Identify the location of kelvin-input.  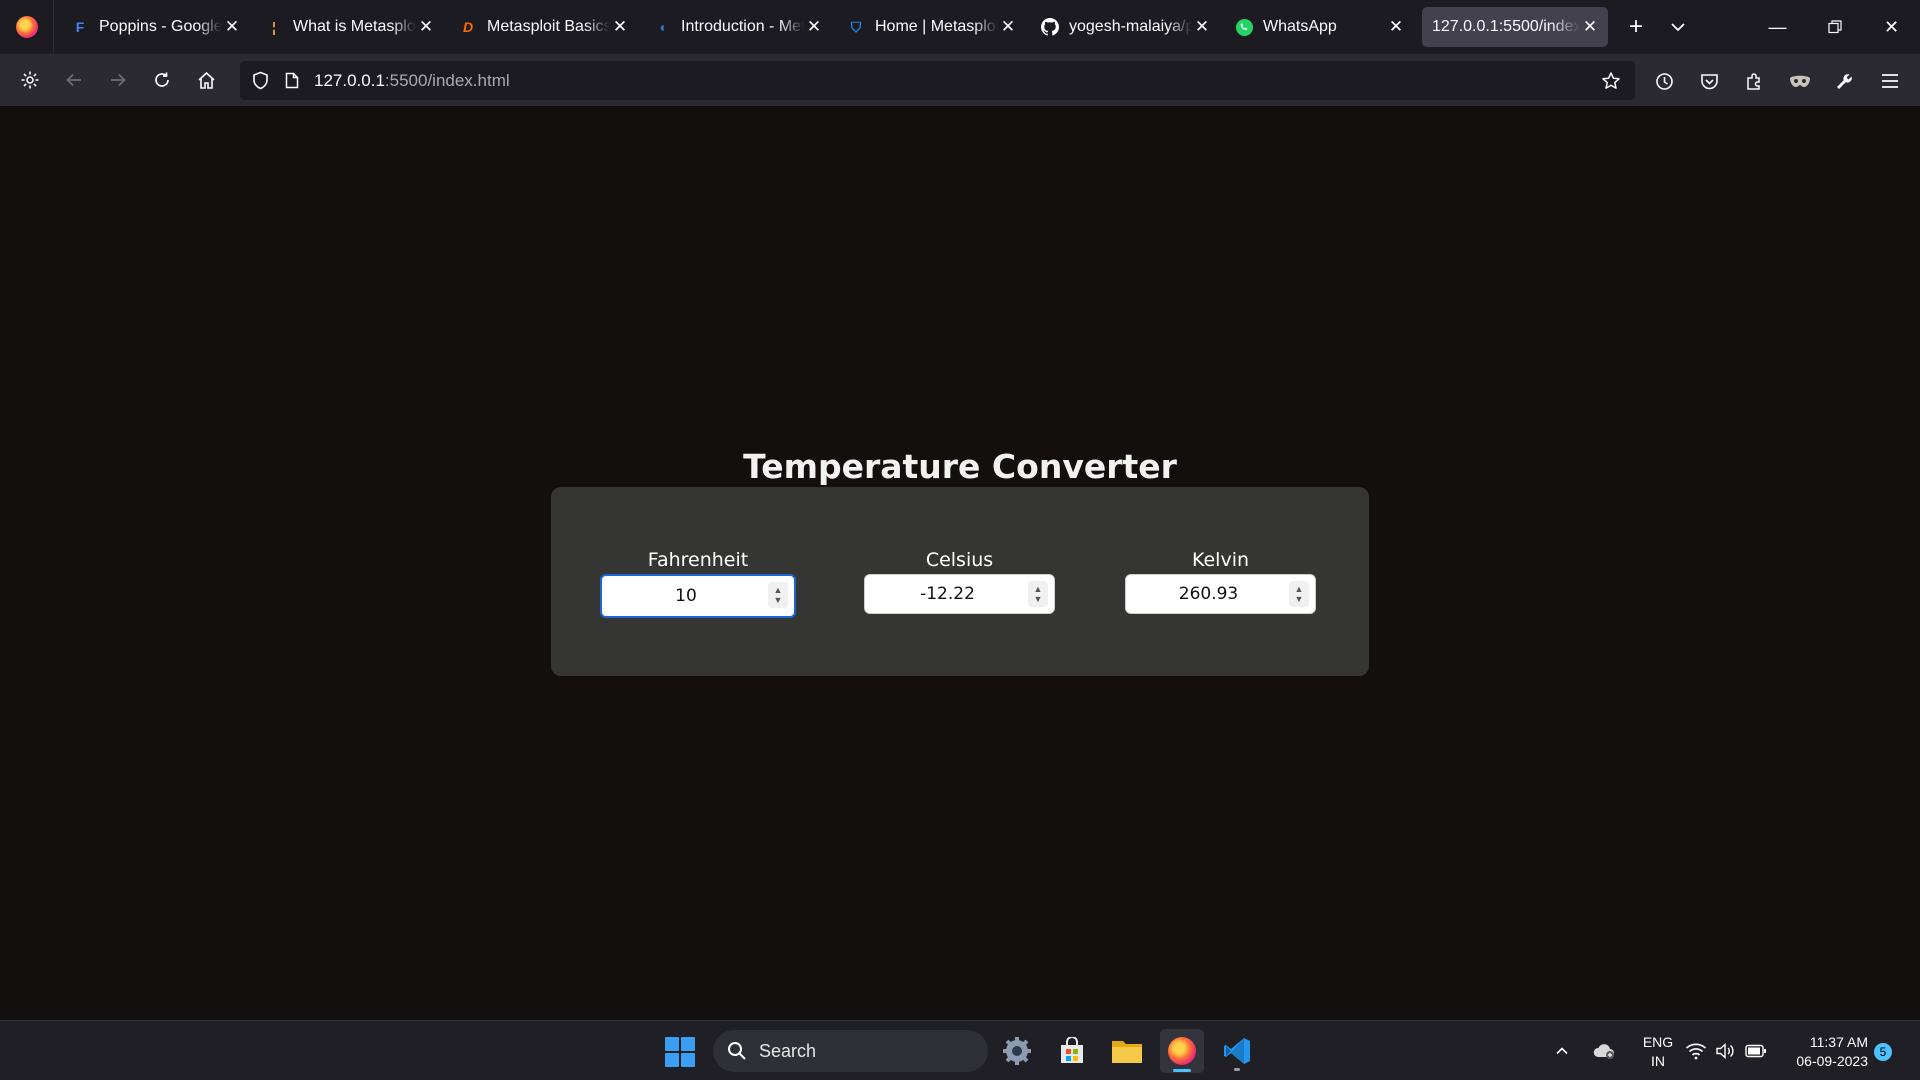
(1220, 594).